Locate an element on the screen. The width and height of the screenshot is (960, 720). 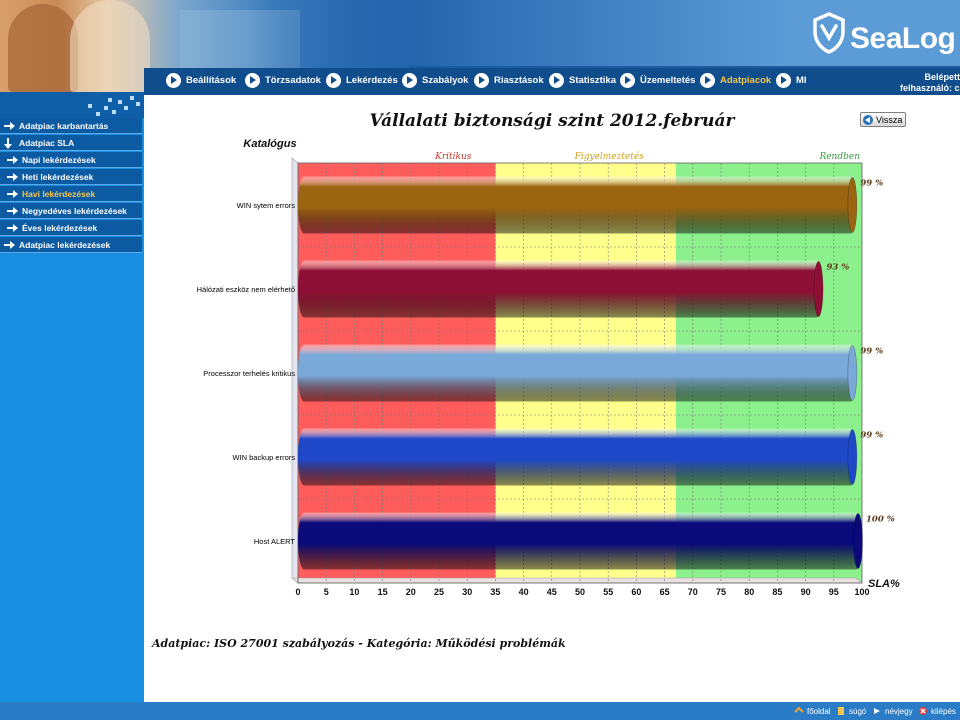
home-arrow-icon is located at coordinates (799, 709).